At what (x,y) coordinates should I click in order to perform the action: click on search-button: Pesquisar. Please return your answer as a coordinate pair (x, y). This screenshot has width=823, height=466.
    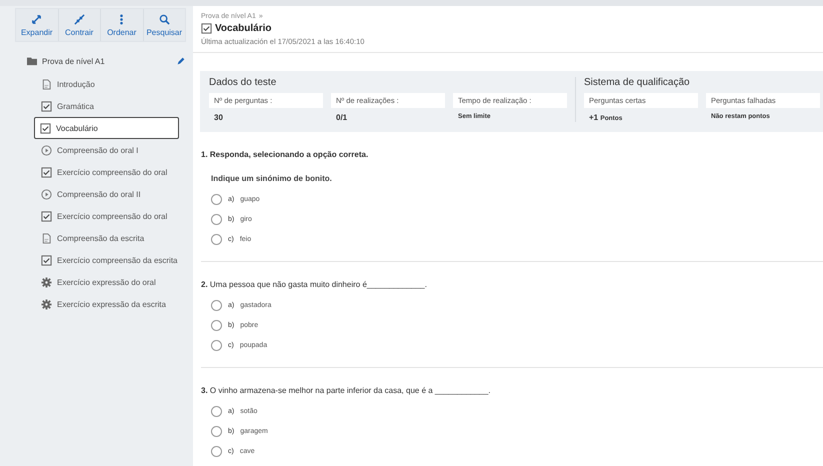
    Looking at the image, I should click on (164, 25).